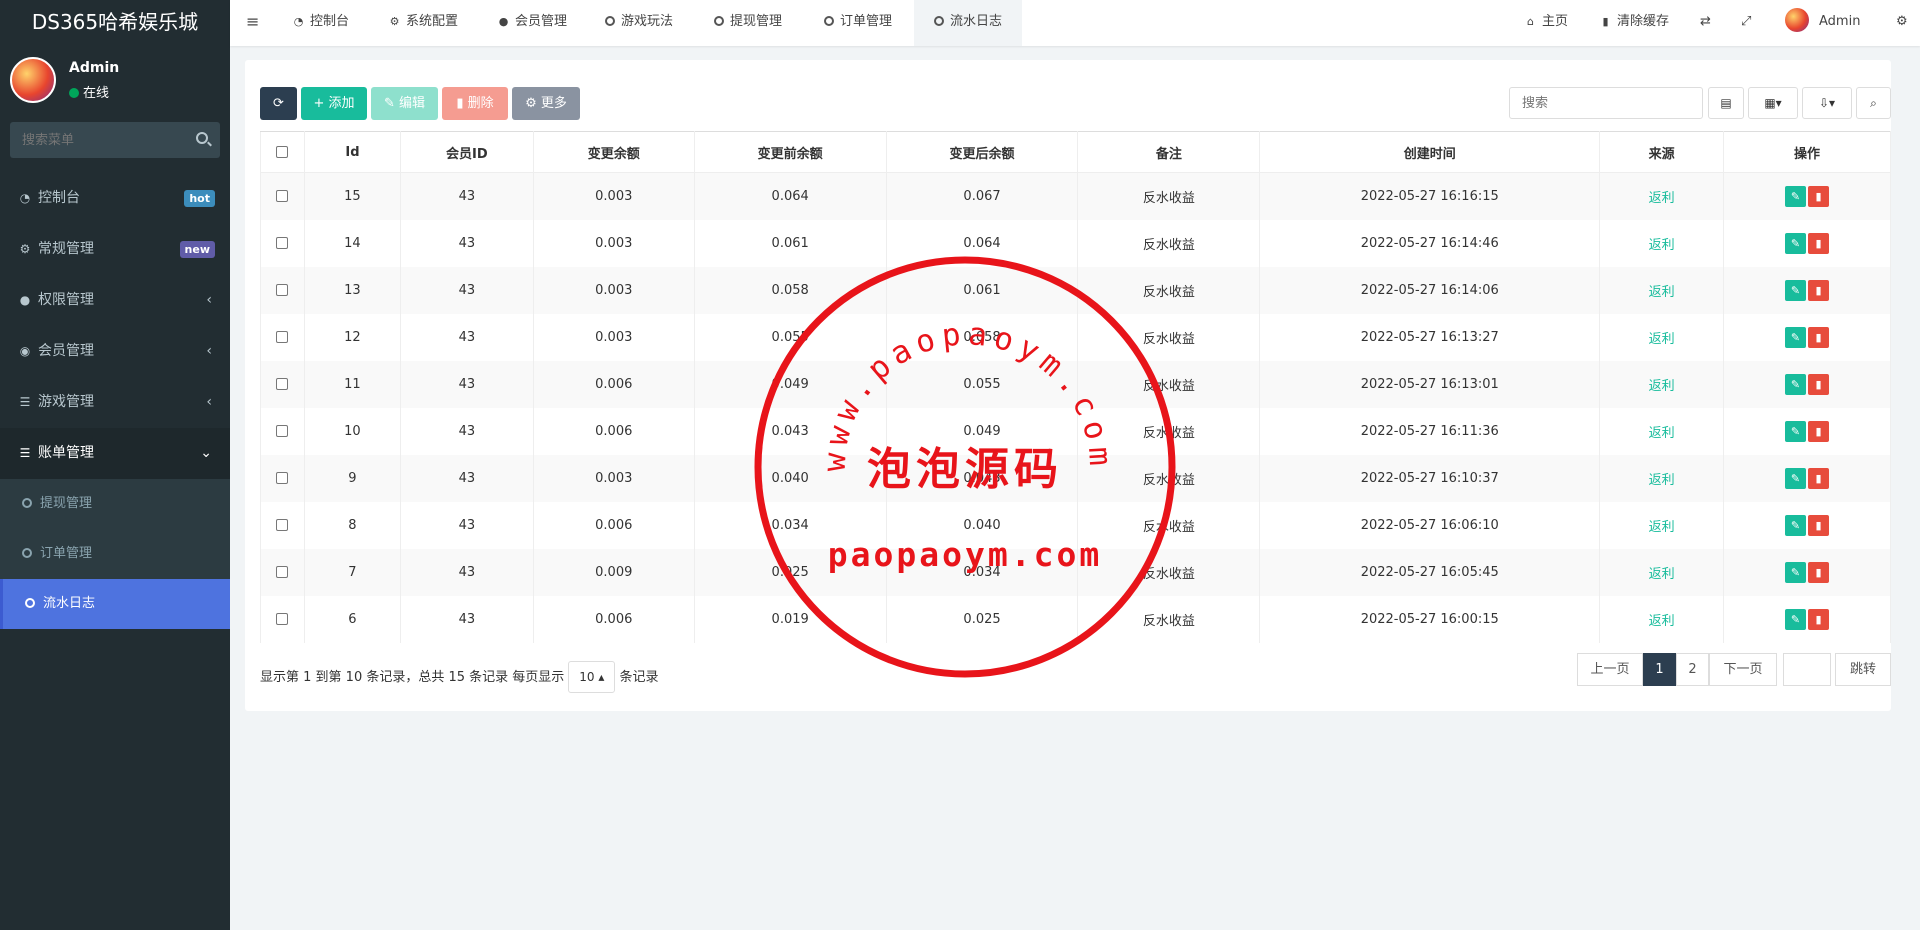 The image size is (1920, 930). Describe the element at coordinates (282, 152) in the screenshot. I see `select-all-checkbox` at that location.